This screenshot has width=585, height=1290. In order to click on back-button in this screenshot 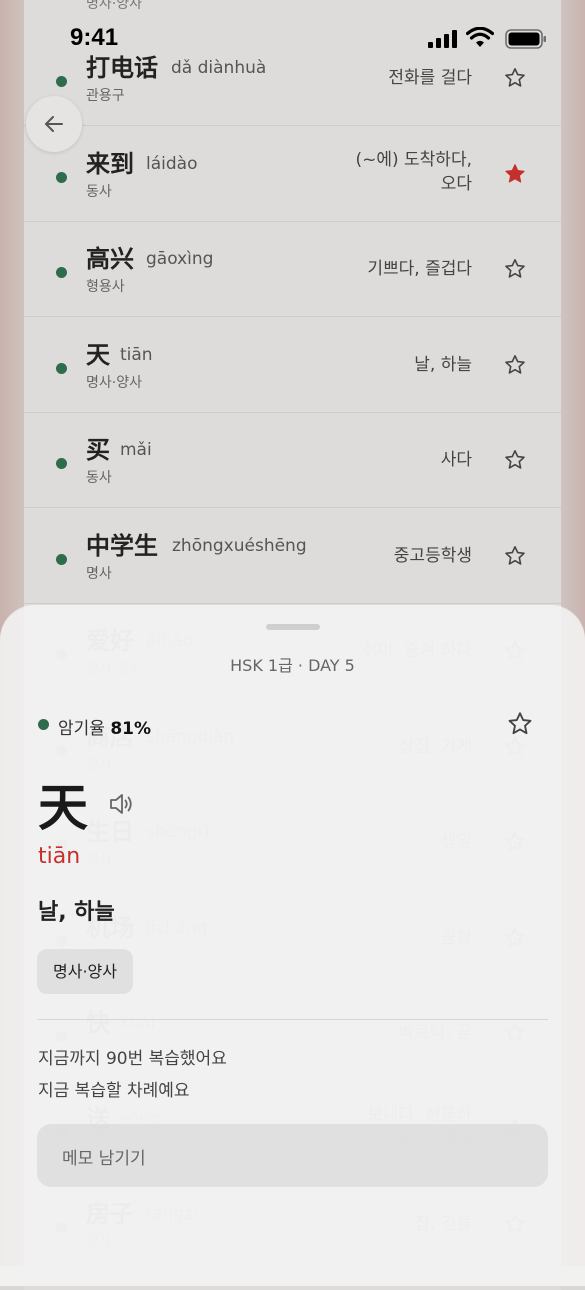, I will do `click(54, 124)`.